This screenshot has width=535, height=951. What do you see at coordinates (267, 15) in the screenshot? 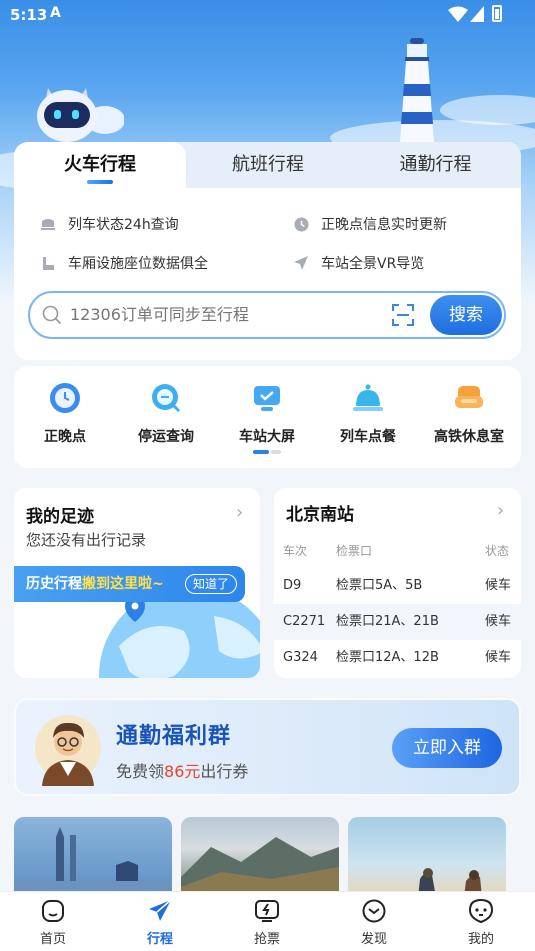
I see `status-bar: 5:13 A` at bounding box center [267, 15].